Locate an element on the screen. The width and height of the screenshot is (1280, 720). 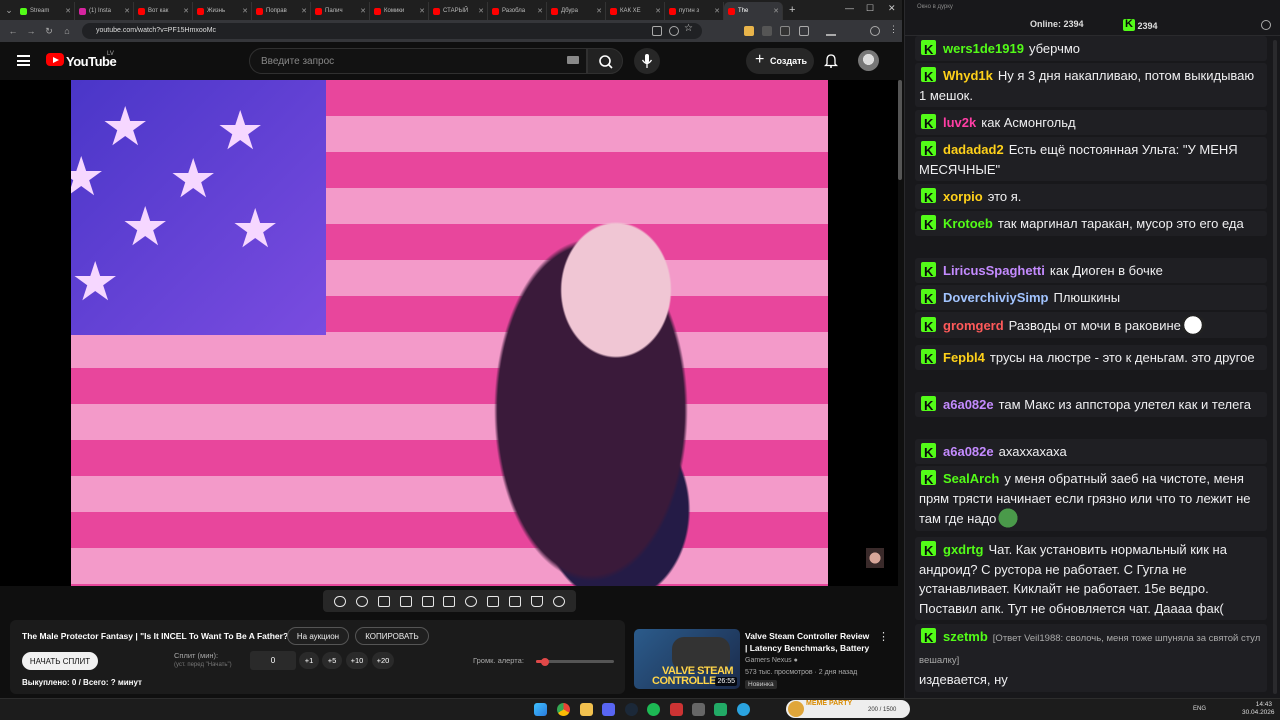
chat-scrollbar is located at coordinates (1275, 367).